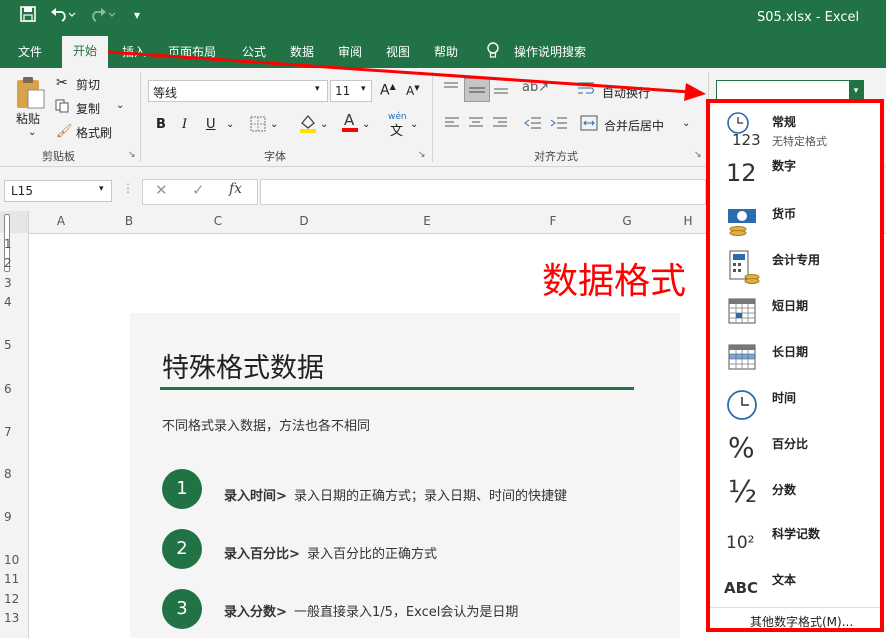 The width and height of the screenshot is (886, 638). I want to click on row-header: 9, so click(8, 517).